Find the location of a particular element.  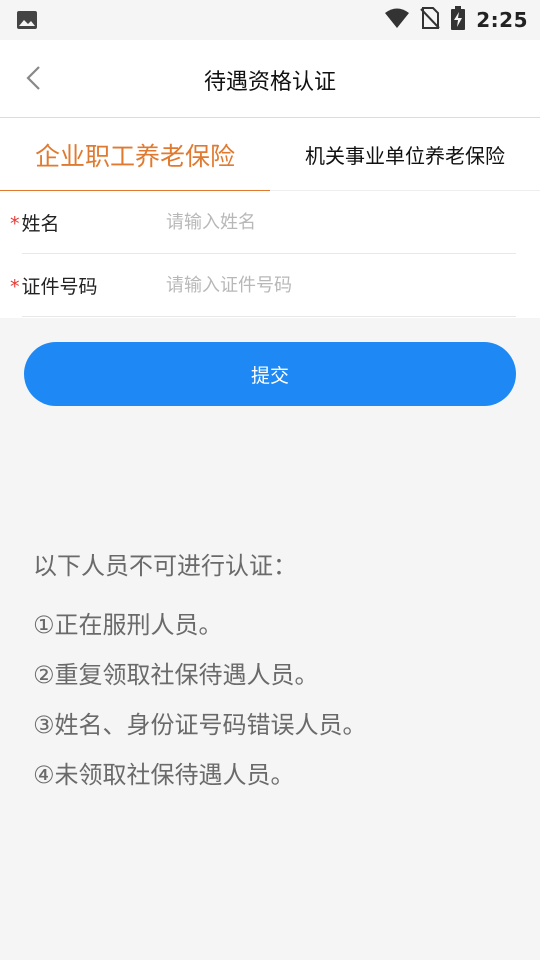

name-label-text: 姓名 is located at coordinates (40, 224).